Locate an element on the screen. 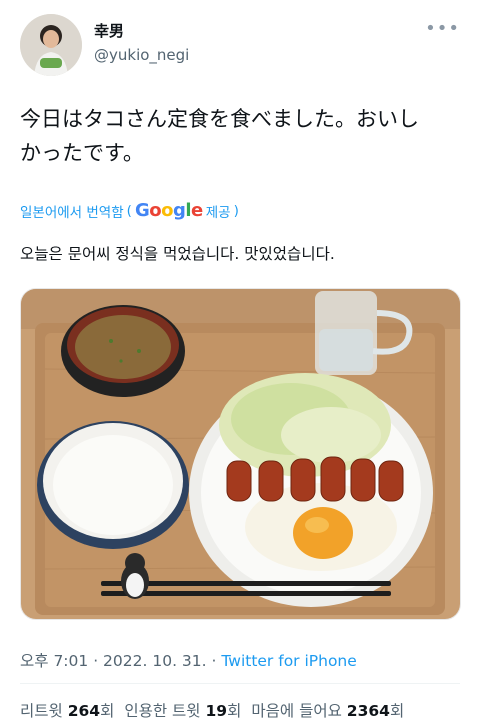 The width and height of the screenshot is (478, 726). google-logo: Google is located at coordinates (168, 210).